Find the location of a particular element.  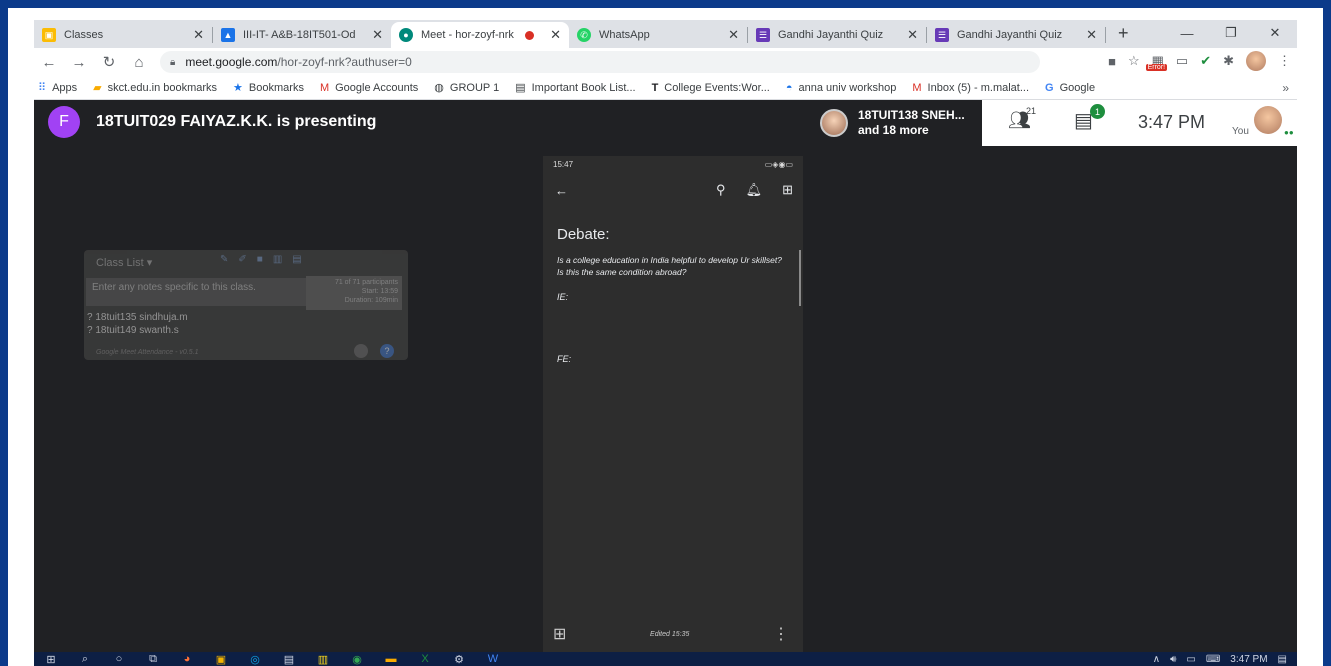

menu-kebab-icon: ⋮ is located at coordinates (1284, 61).